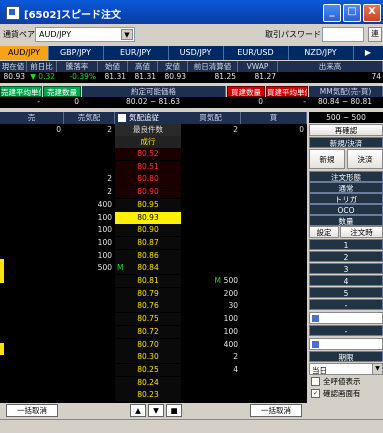 The image size is (383, 433). What do you see at coordinates (315, 344) in the screenshot?
I see `checkbox-icon` at bounding box center [315, 344].